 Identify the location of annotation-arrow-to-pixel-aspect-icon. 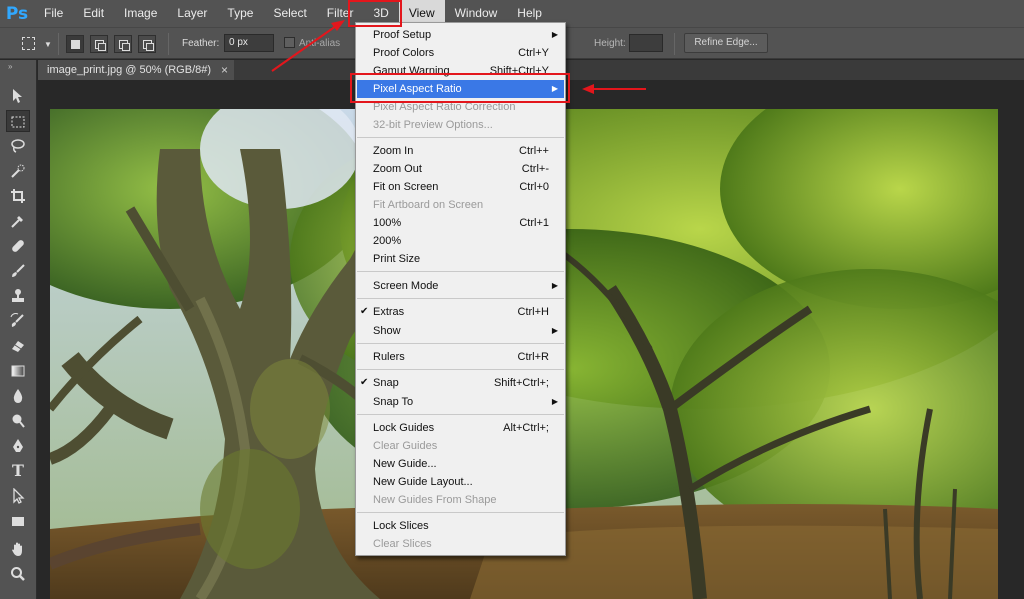
(614, 89).